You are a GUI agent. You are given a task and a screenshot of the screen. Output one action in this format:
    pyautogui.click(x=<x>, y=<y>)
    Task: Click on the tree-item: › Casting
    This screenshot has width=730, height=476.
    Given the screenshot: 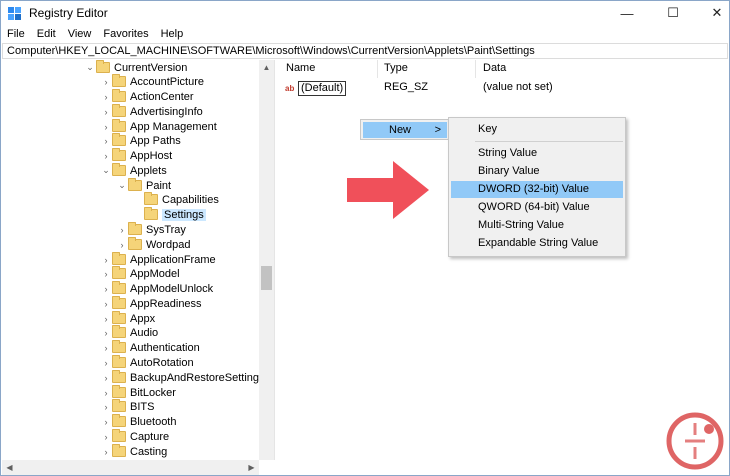 What is the action you would take?
    pyautogui.click(x=133, y=451)
    